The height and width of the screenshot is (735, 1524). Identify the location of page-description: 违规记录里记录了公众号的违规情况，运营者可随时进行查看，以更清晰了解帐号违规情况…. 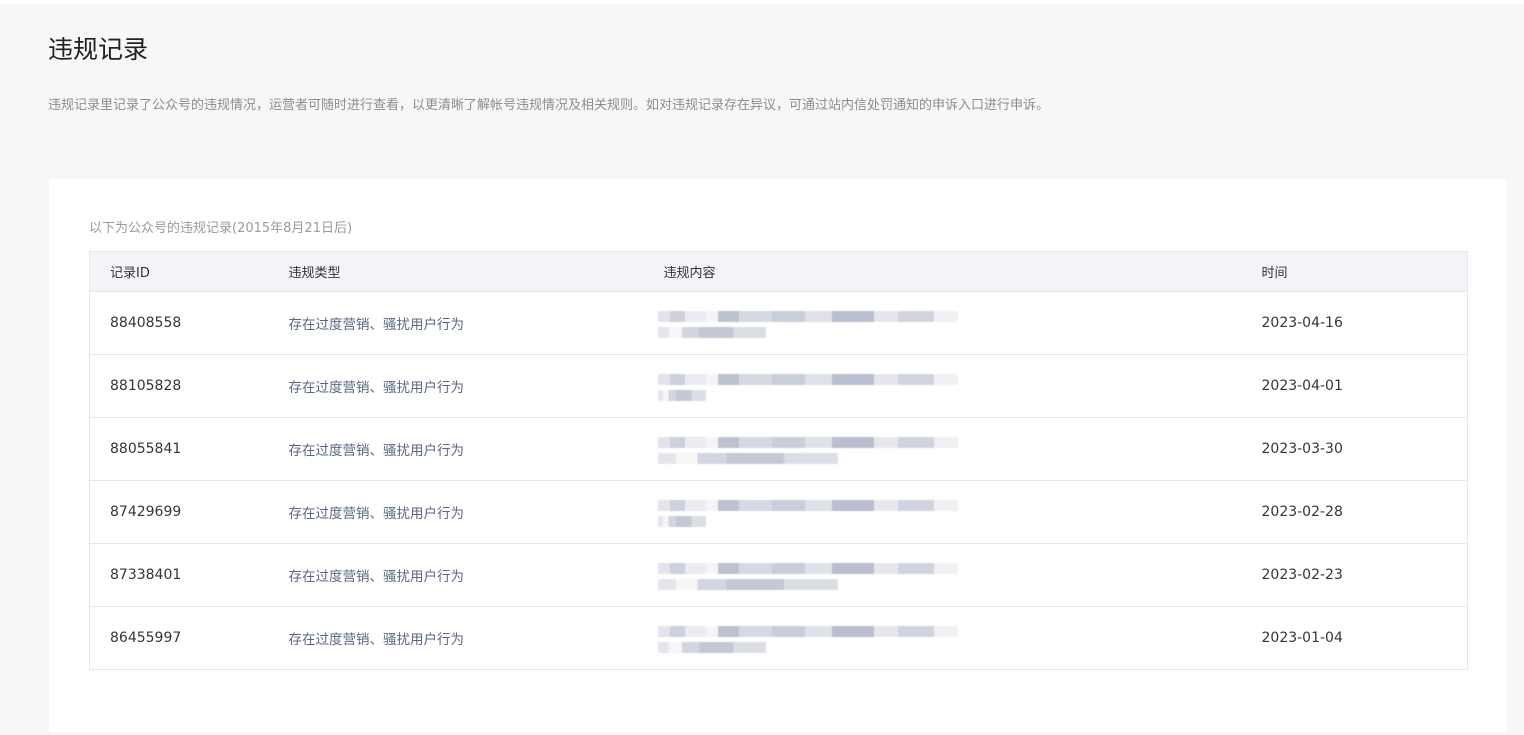
(549, 105).